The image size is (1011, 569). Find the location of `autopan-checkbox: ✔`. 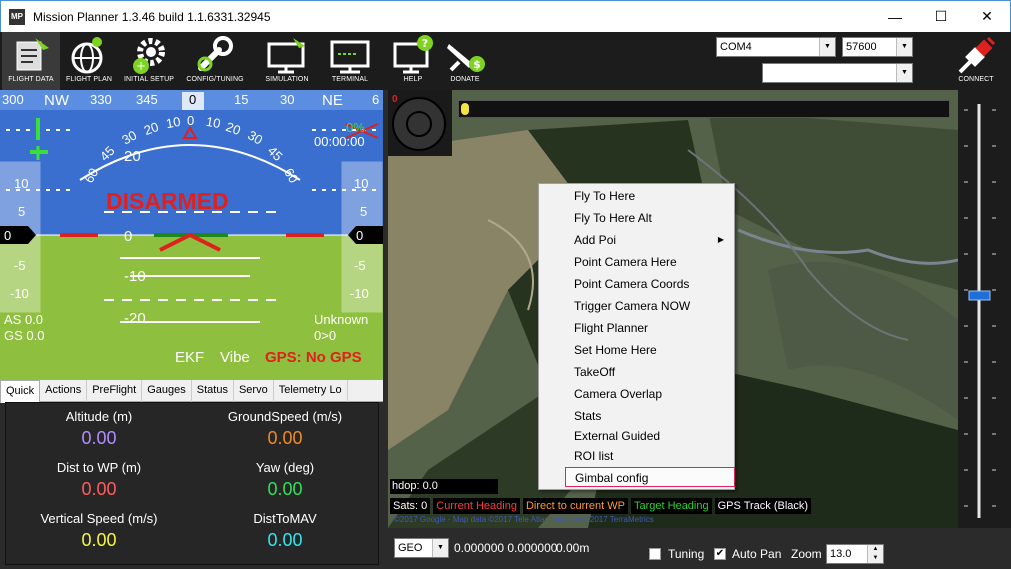

autopan-checkbox: ✔ is located at coordinates (720, 554).